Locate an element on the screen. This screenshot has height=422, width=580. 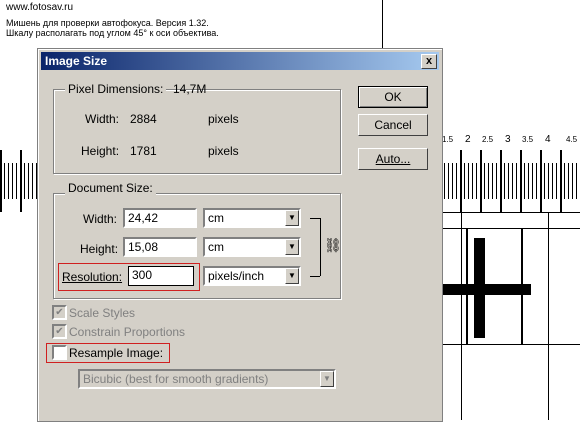
doc-height-input: 15,08 is located at coordinates (160, 247).